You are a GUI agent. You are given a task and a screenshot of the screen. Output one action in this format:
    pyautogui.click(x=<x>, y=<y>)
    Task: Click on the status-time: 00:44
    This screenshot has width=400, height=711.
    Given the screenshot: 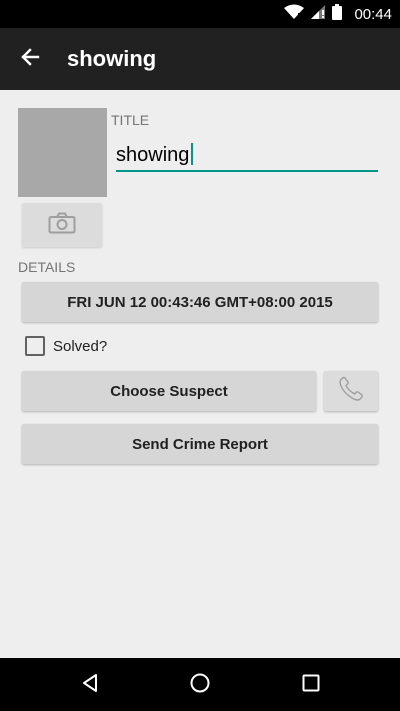 What is the action you would take?
    pyautogui.click(x=373, y=14)
    